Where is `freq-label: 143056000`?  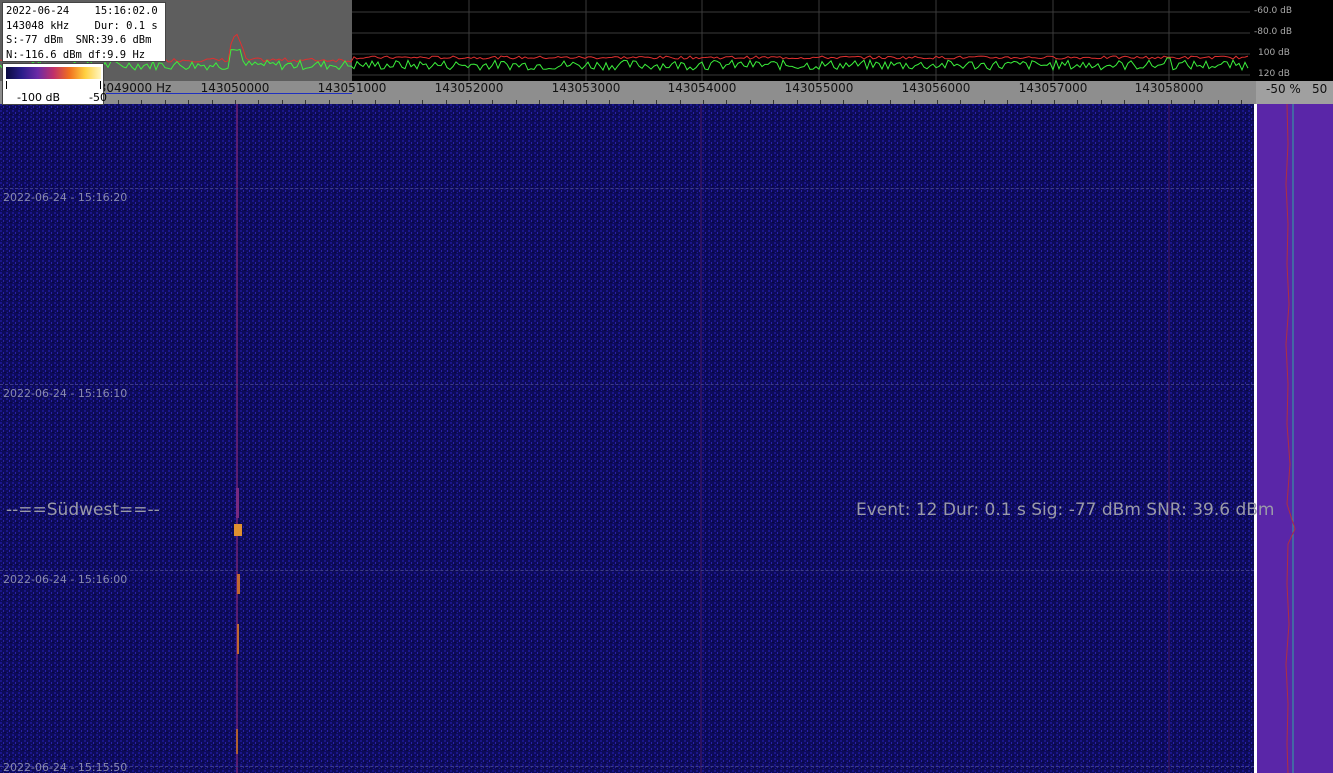 freq-label: 143056000 is located at coordinates (936, 88).